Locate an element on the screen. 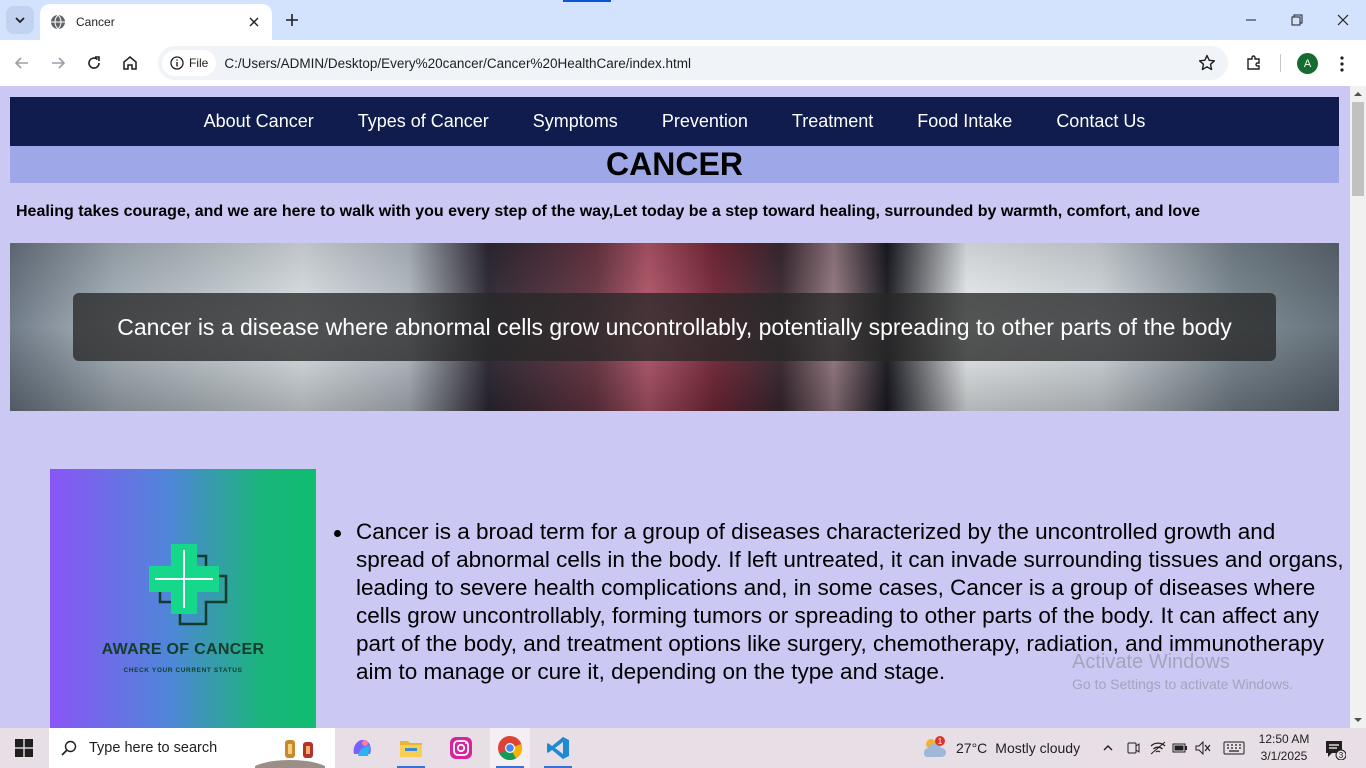 This screenshot has height=768, width=1366. logo-title: AWARE OF CANCER is located at coordinates (183, 649).